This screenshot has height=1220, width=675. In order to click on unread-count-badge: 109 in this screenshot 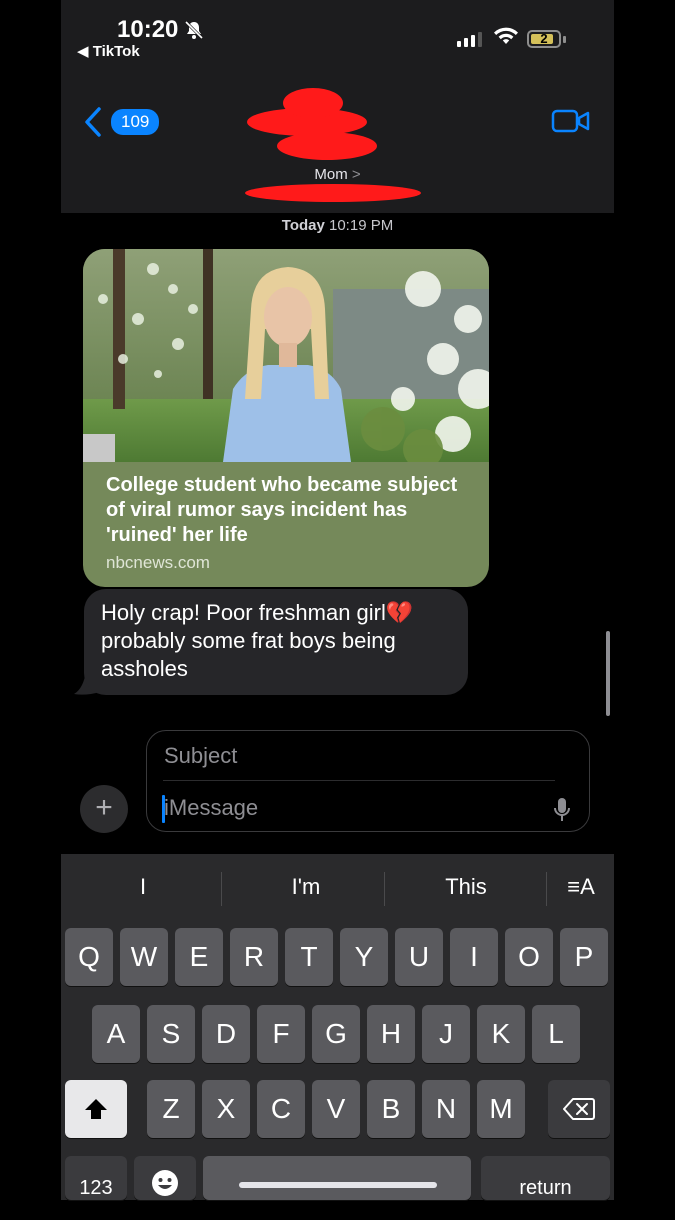, I will do `click(135, 122)`.